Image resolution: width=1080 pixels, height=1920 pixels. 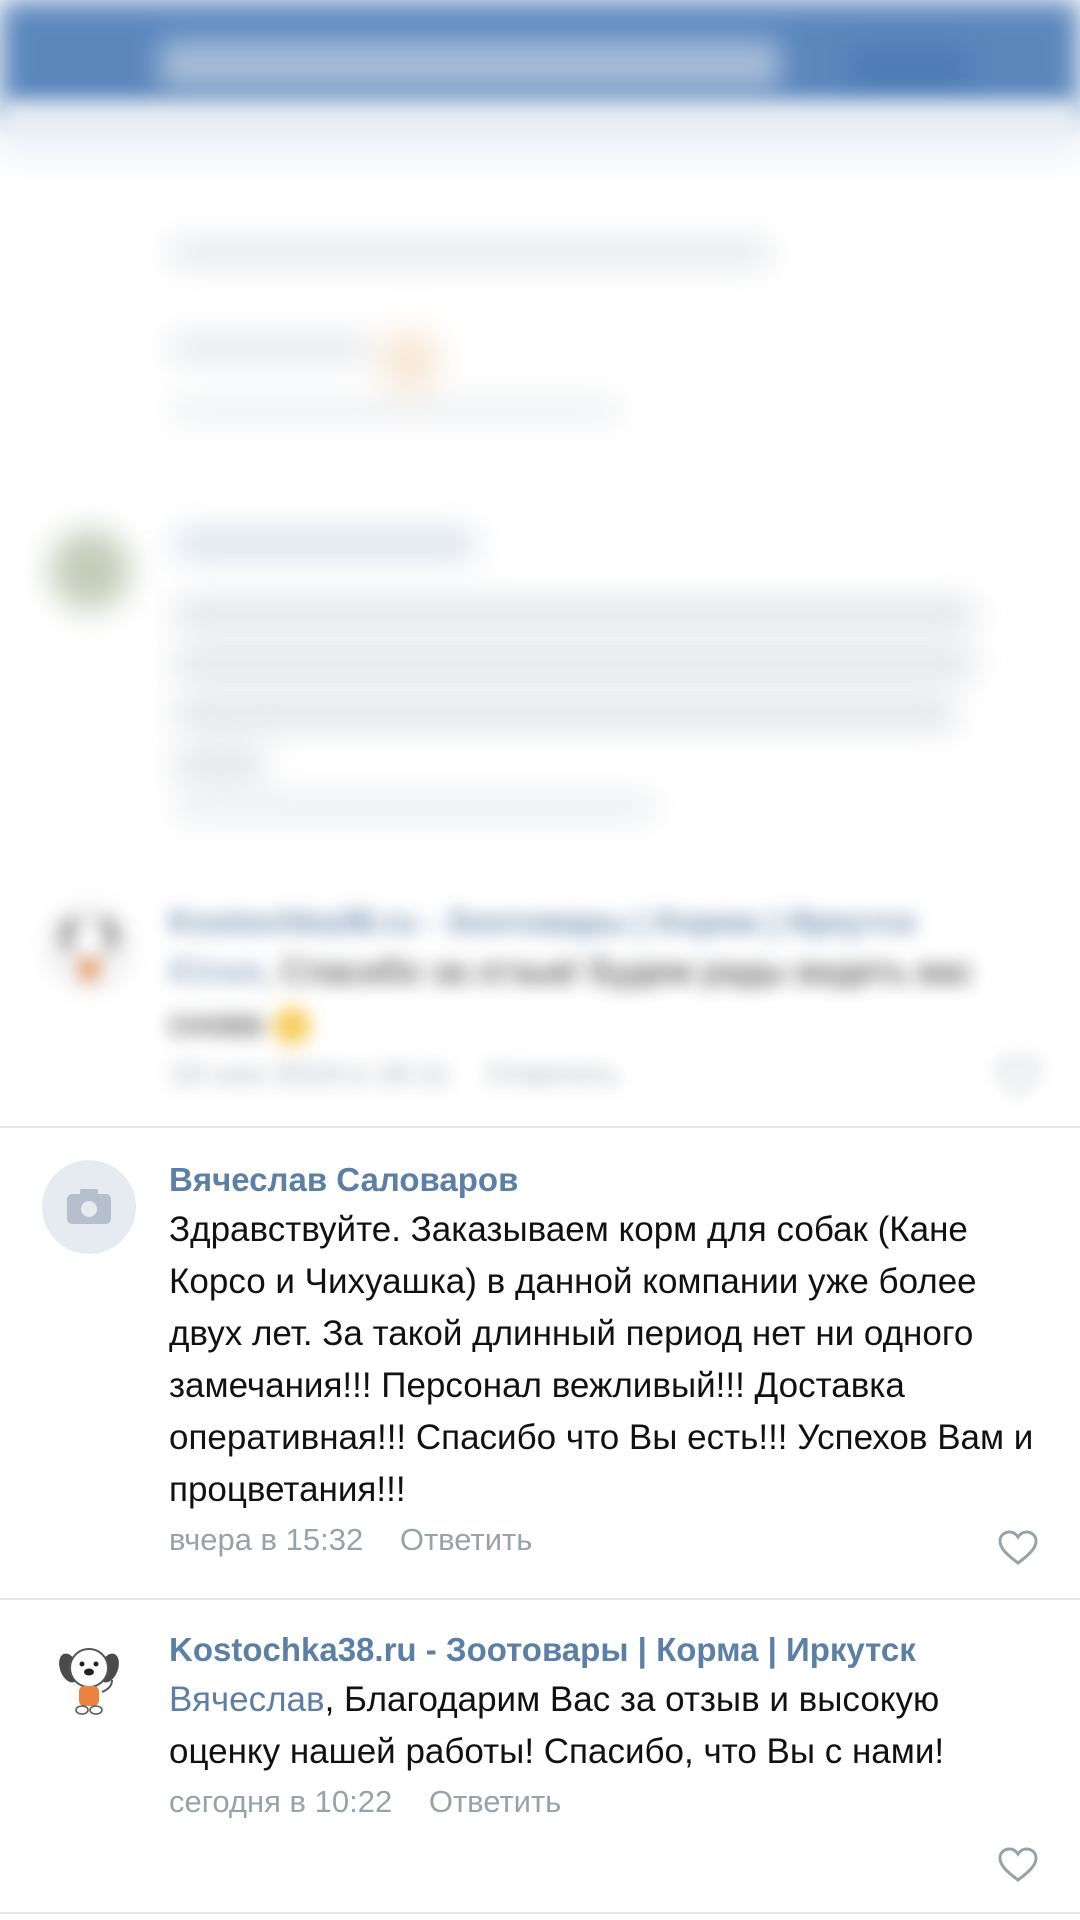 What do you see at coordinates (215, 971) in the screenshot?
I see `comment-mention: Юлия` at bounding box center [215, 971].